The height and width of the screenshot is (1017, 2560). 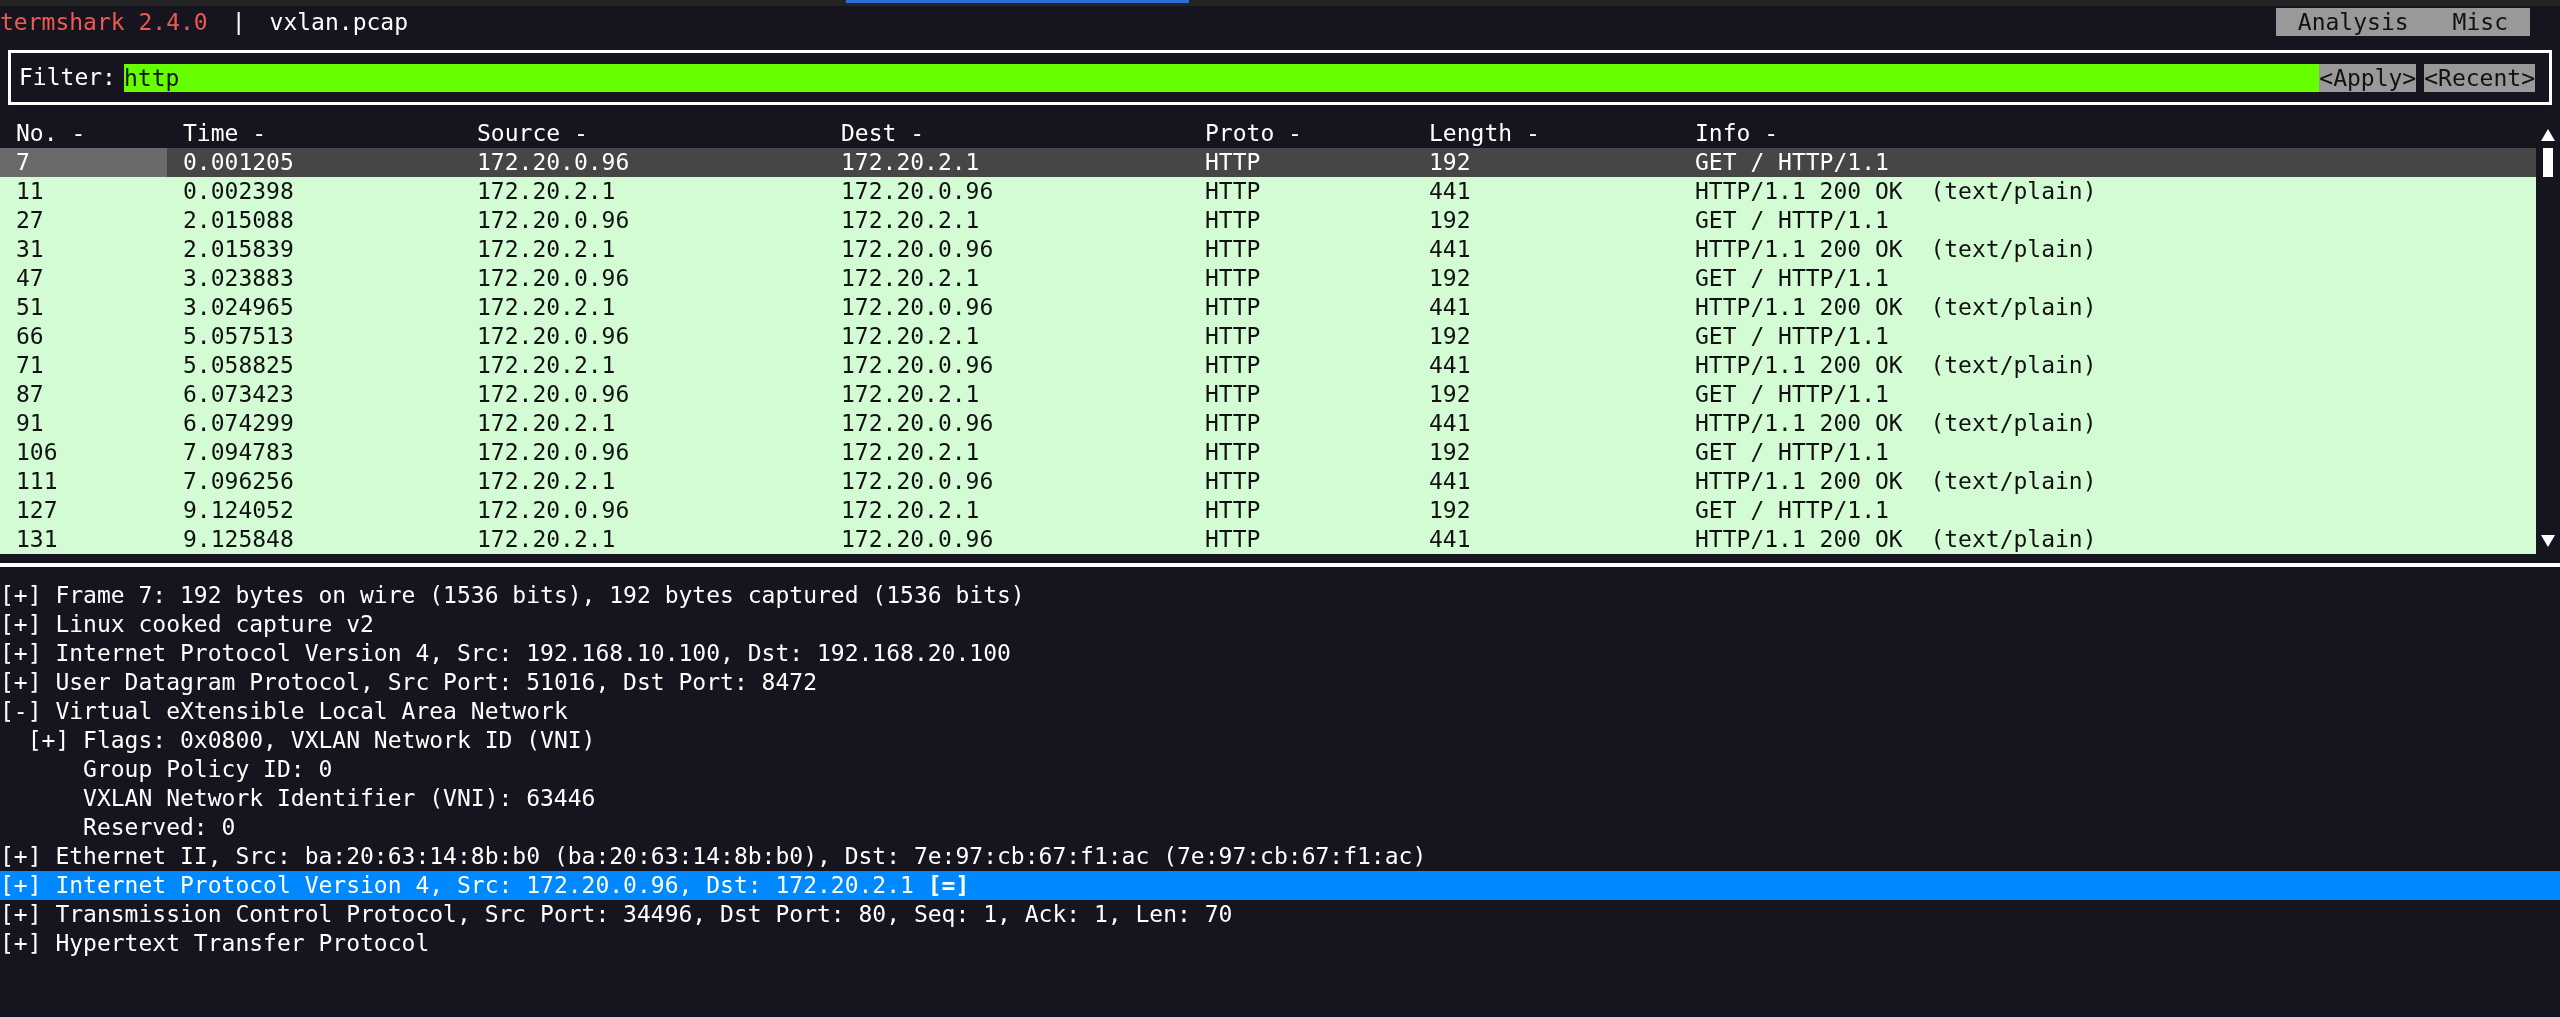 I want to click on app-title: termshark 2.4.0, so click(x=104, y=22).